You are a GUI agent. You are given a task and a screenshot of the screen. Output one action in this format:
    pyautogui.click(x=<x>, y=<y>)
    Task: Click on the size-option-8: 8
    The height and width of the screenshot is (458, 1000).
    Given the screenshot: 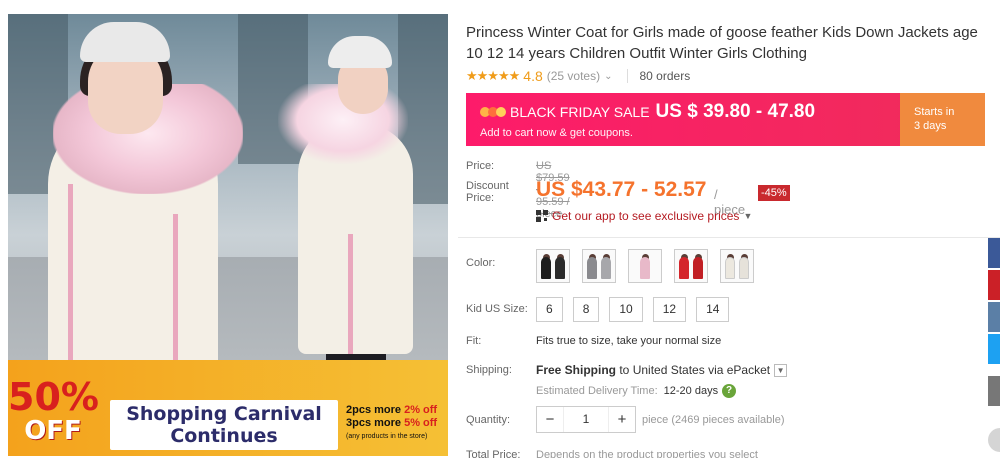 What is the action you would take?
    pyautogui.click(x=586, y=309)
    